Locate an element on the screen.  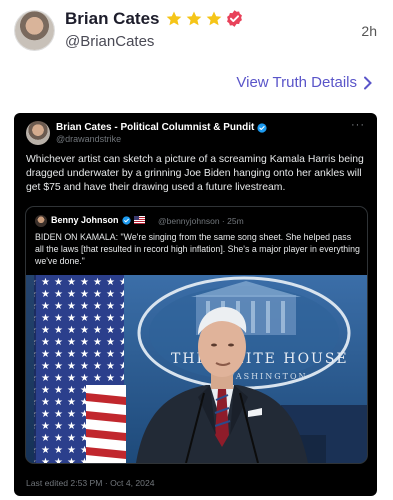
view-details-label: View Truth Details is located at coordinates (296, 82).